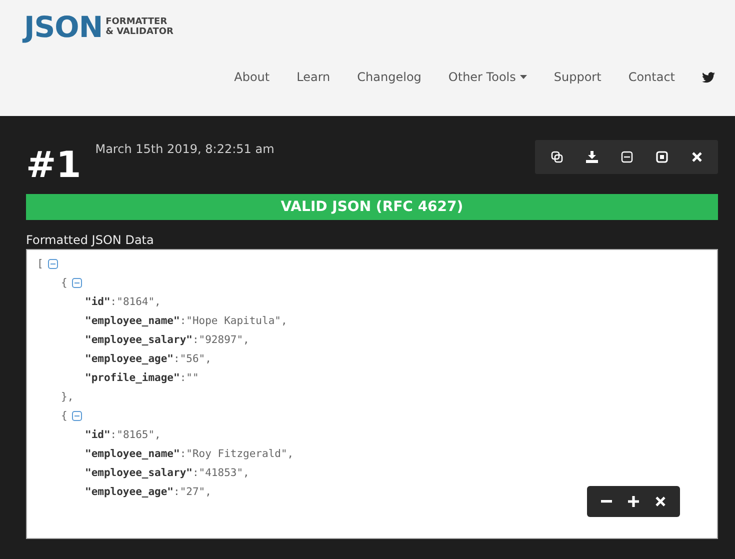  What do you see at coordinates (148, 492) in the screenshot?
I see `json-line: "employee_age":"27",` at bounding box center [148, 492].